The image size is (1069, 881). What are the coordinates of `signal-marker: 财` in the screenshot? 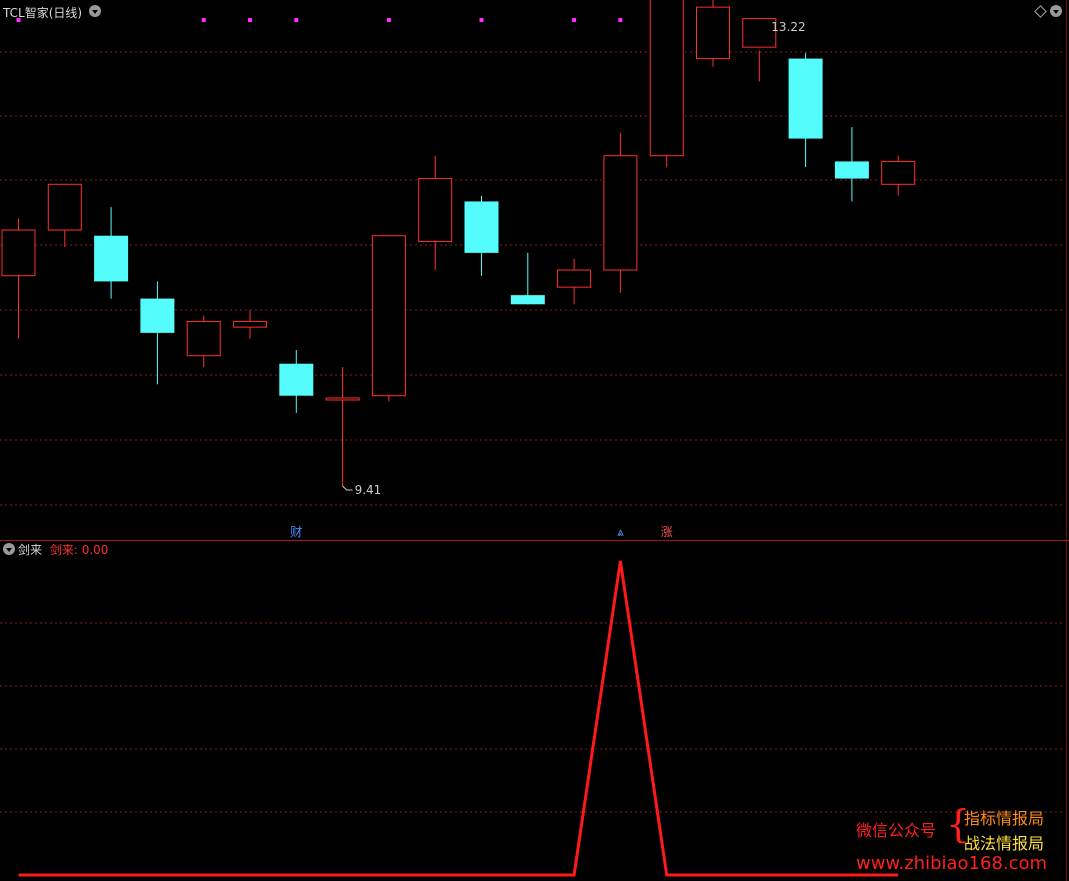 It's located at (296, 532).